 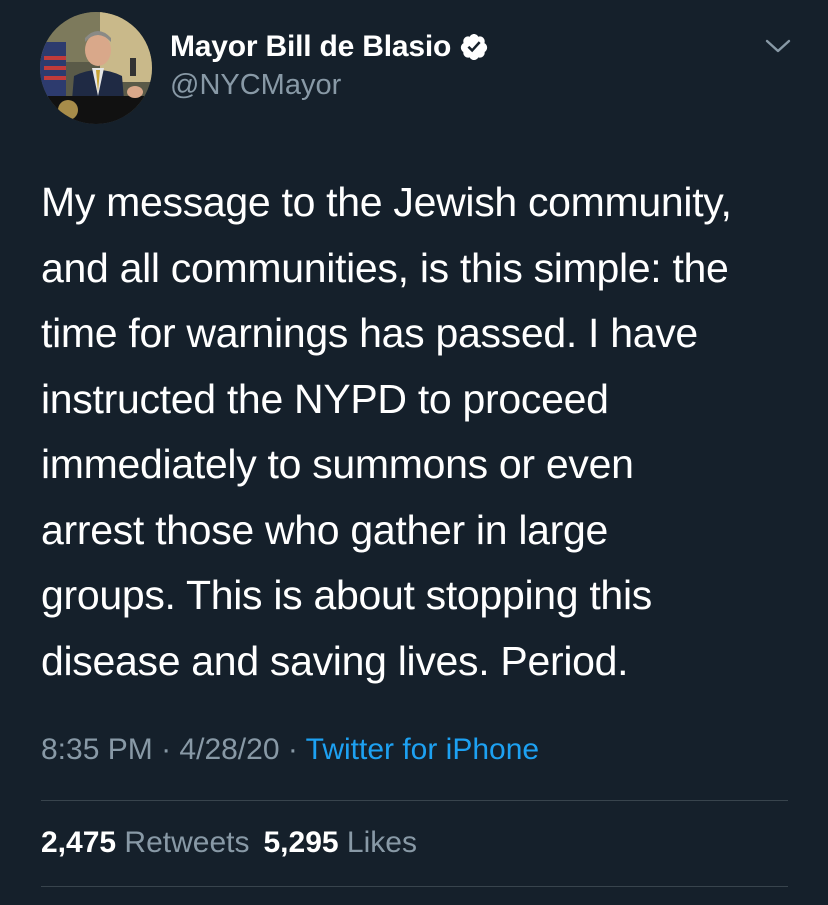 I want to click on retweets-stat: 2,475 Retweets, so click(x=145, y=842).